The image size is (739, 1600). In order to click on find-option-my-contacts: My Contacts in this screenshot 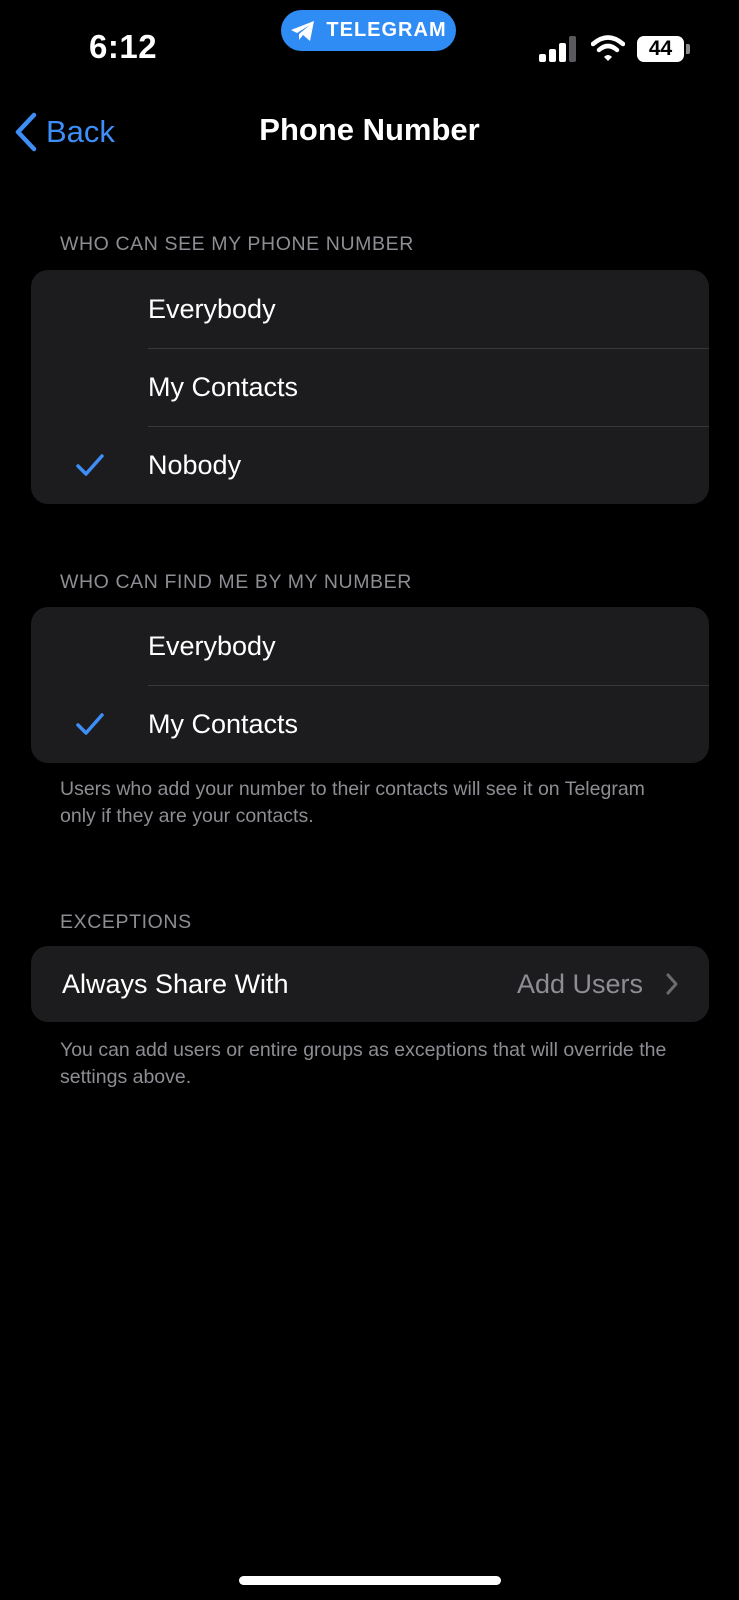, I will do `click(370, 724)`.